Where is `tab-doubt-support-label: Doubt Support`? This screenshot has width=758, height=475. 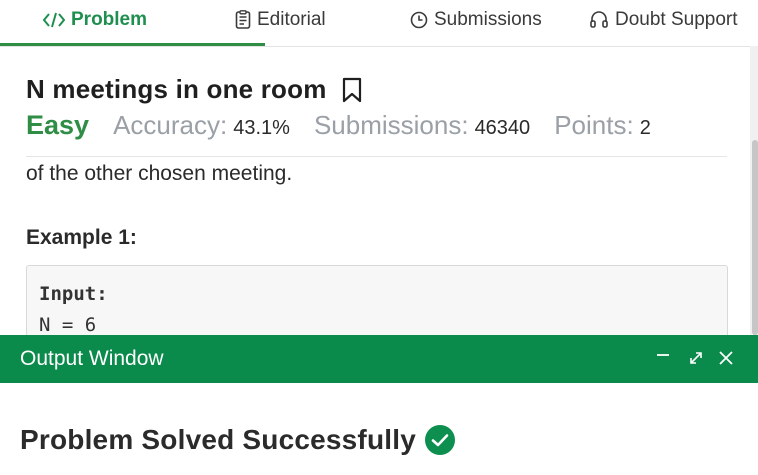
tab-doubt-support-label: Doubt Support is located at coordinates (676, 19).